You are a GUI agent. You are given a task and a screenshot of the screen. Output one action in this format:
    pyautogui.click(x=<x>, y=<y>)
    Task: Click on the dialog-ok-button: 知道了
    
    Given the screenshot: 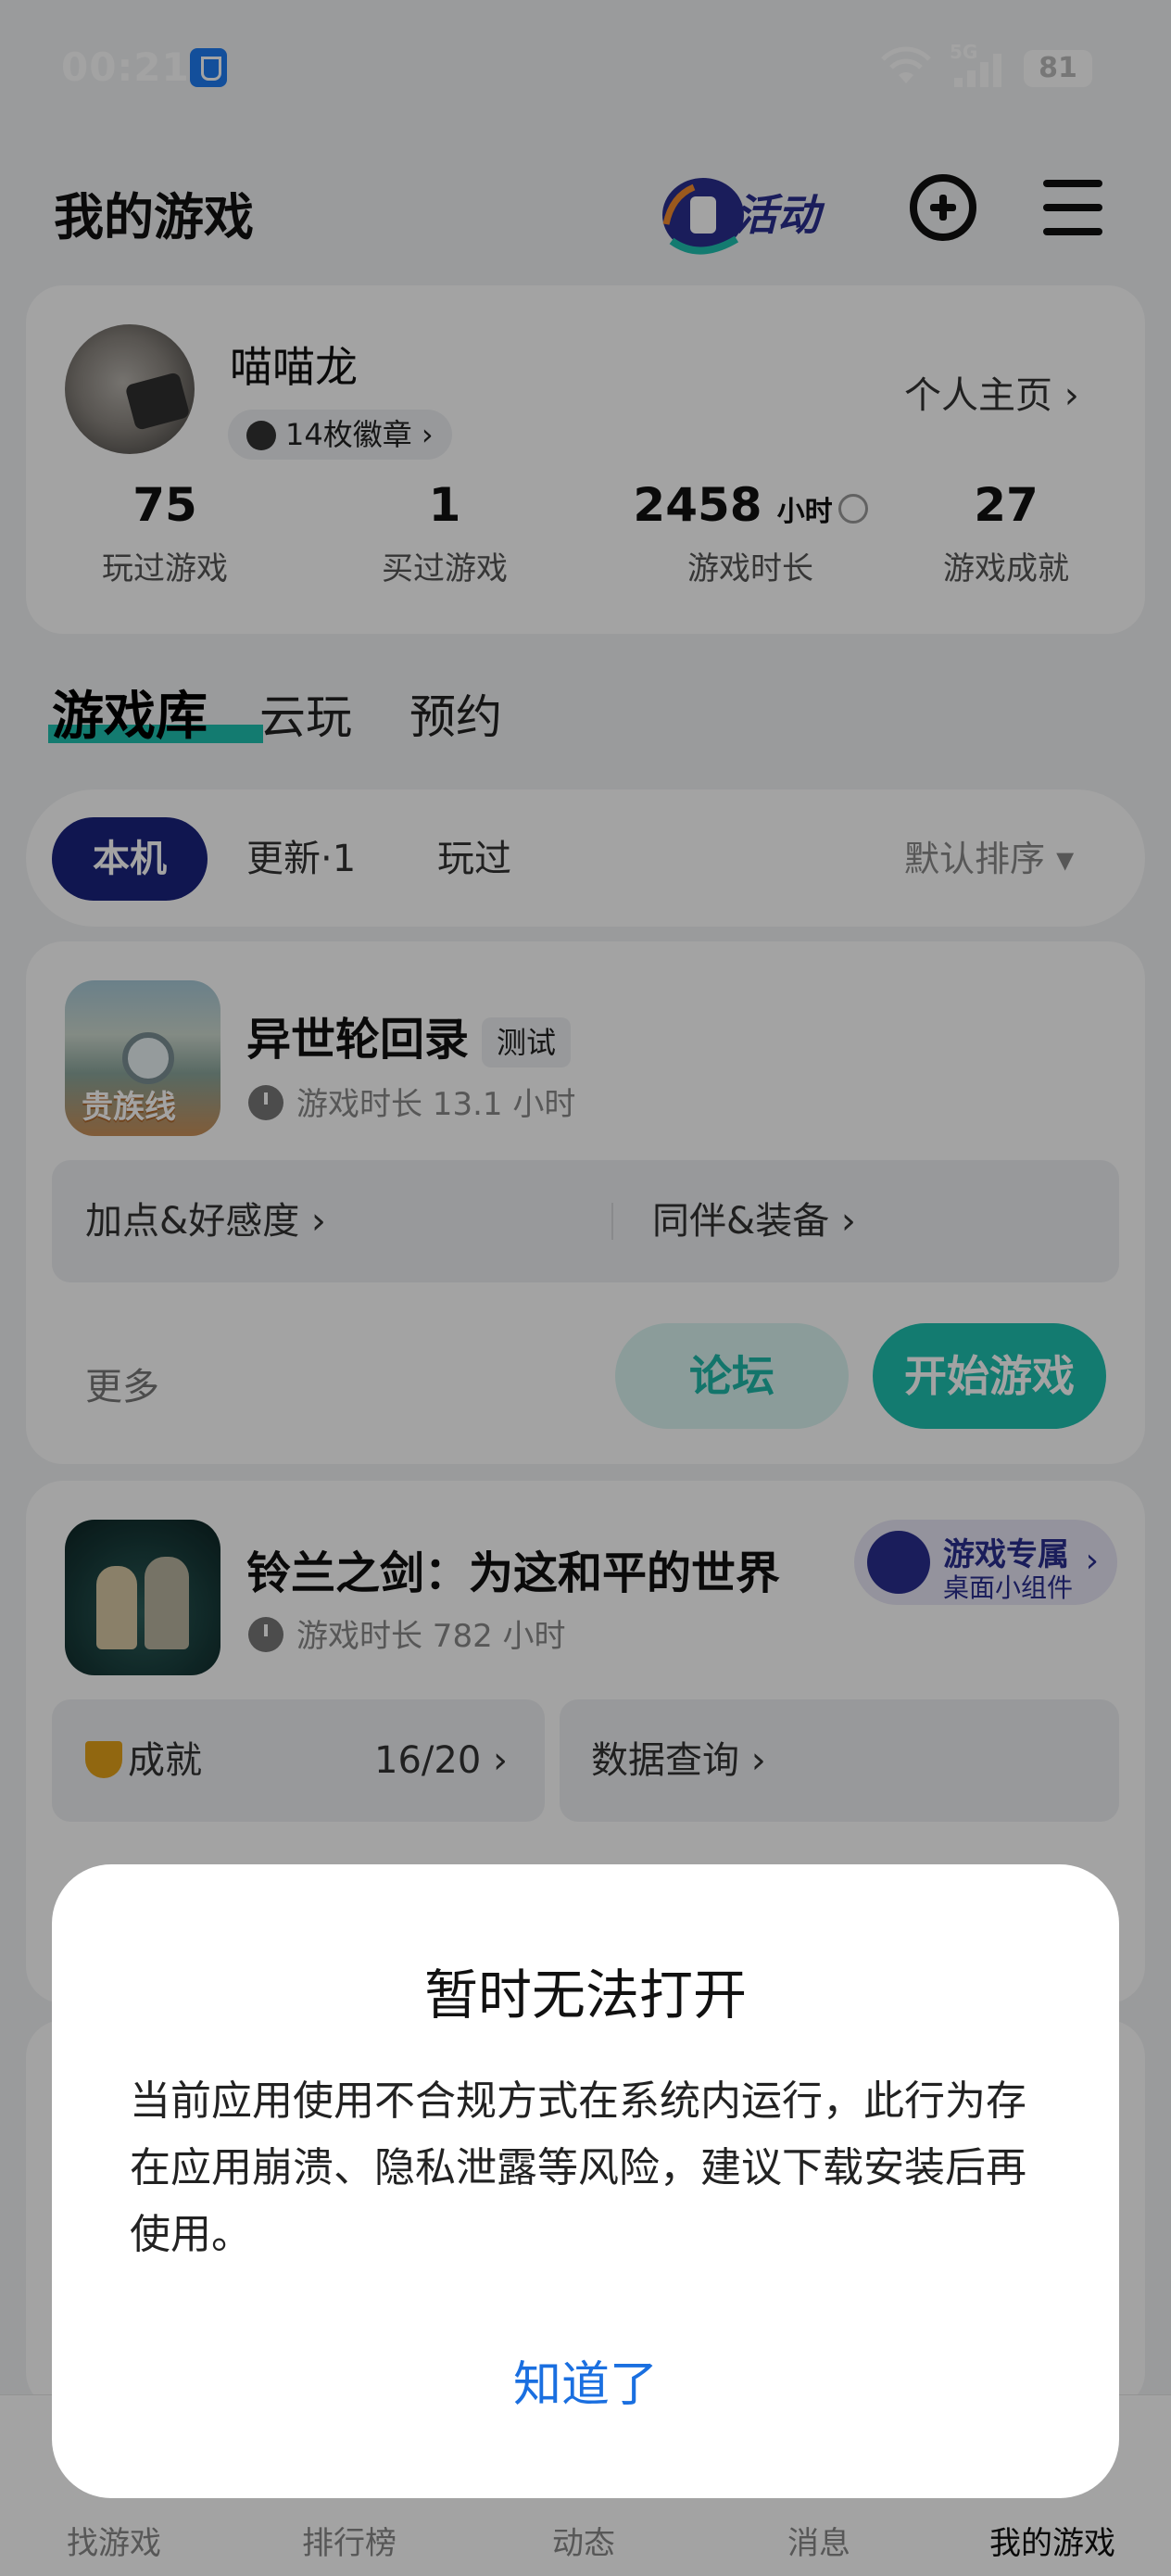 What is the action you would take?
    pyautogui.click(x=585, y=2385)
    